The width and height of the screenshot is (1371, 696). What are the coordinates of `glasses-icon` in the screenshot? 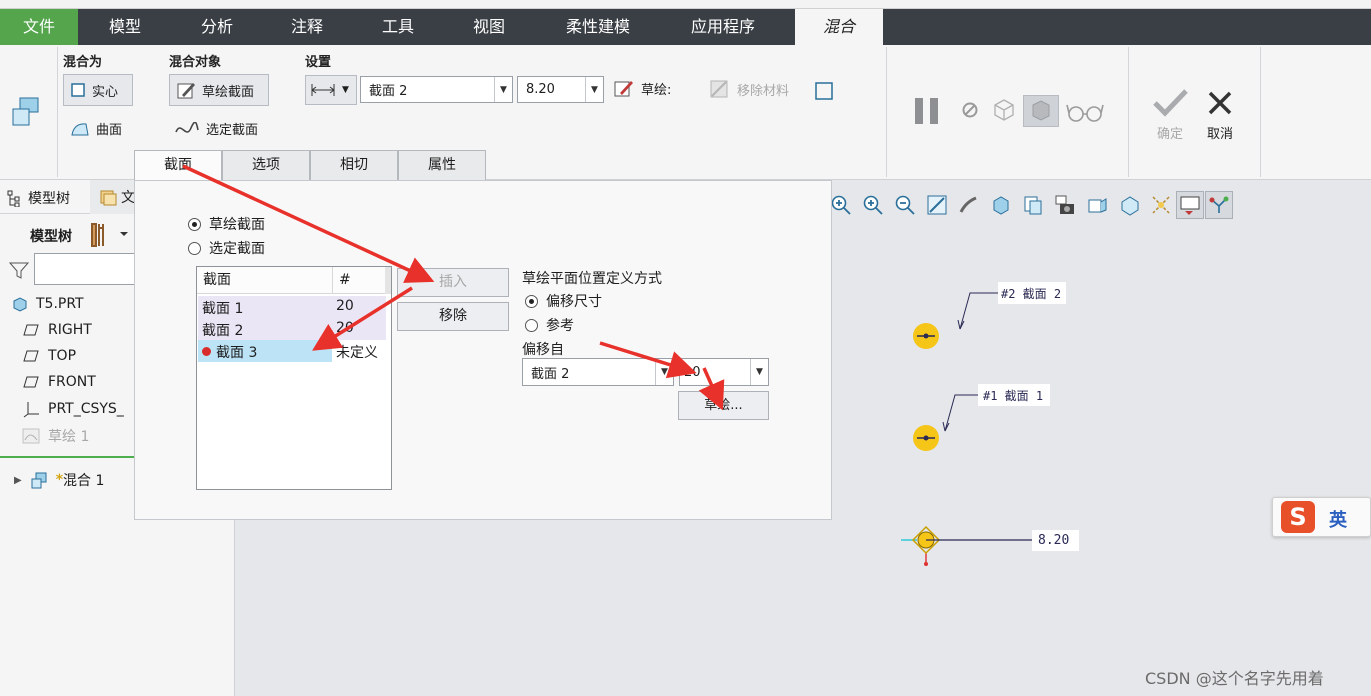 It's located at (1085, 112).